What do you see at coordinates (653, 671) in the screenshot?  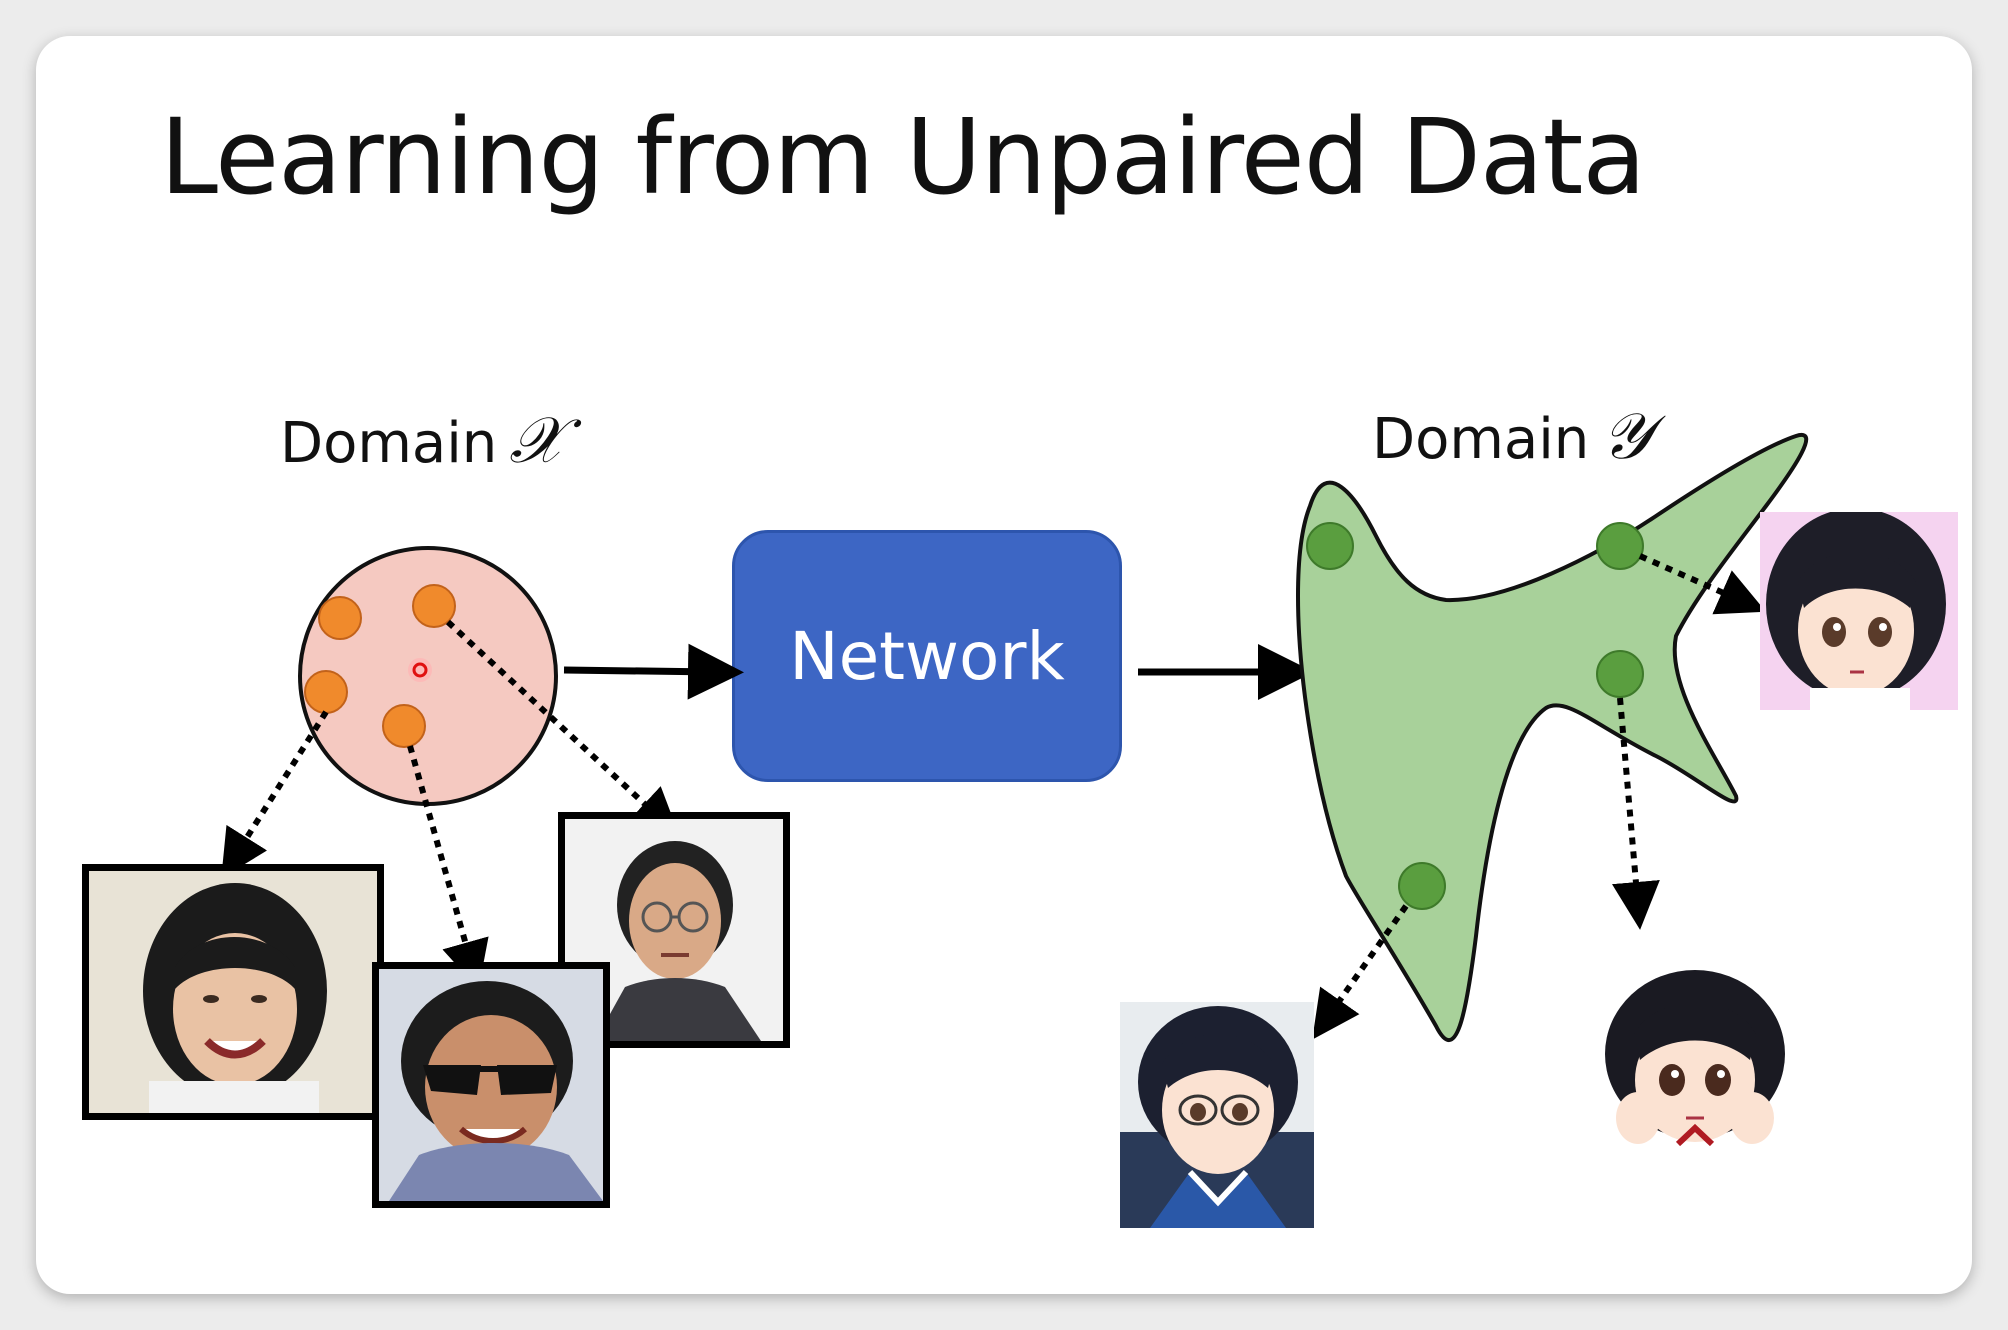 I see `arrow-x-to-network` at bounding box center [653, 671].